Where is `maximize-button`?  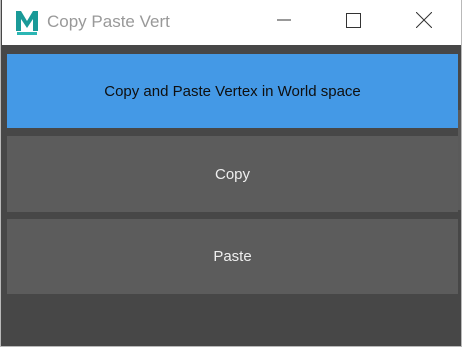
maximize-button is located at coordinates (353, 22).